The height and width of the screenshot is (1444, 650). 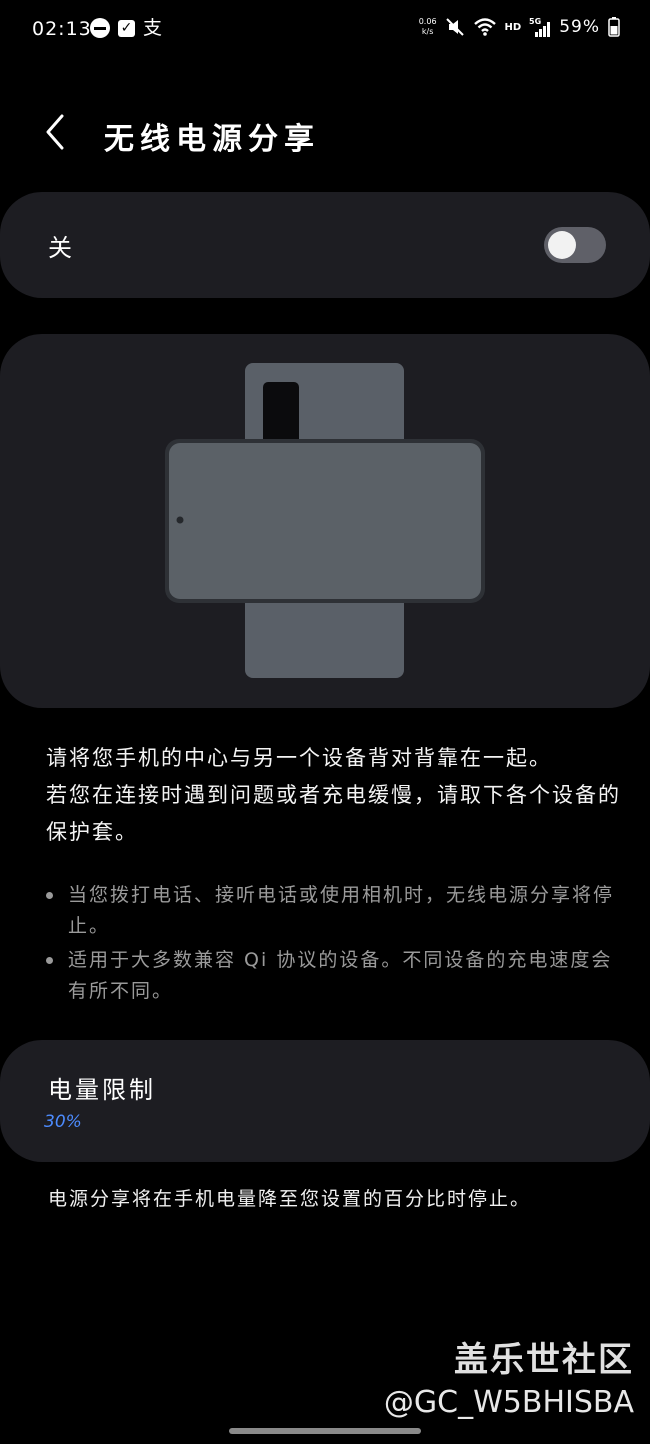 I want to click on battery-limit-value: 30%, so click(x=63, y=1122).